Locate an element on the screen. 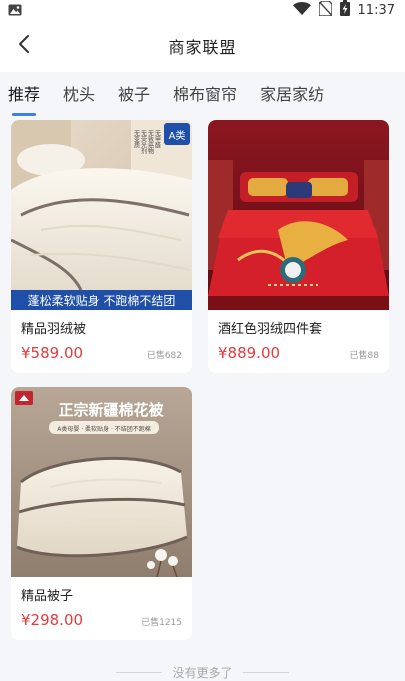 The height and width of the screenshot is (681, 405). product-price: ¥589.00 is located at coordinates (52, 353).